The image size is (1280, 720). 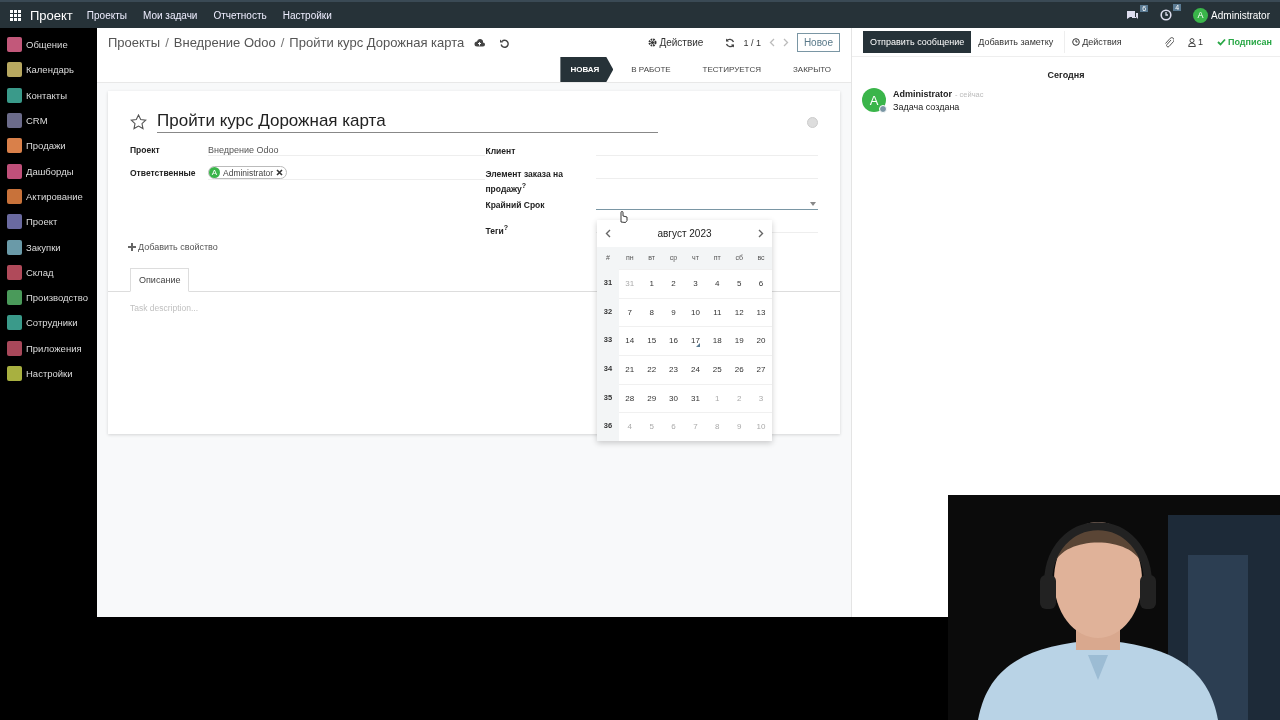 What do you see at coordinates (761, 341) in the screenshot?
I see `day-cell: 20` at bounding box center [761, 341].